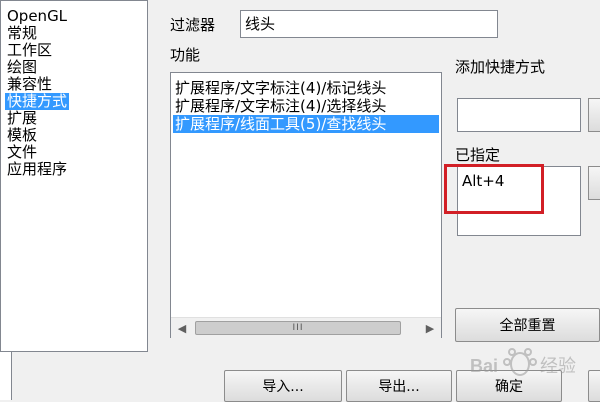 The height and width of the screenshot is (402, 600). I want to click on function-item: 扩展程序/文字标注(4)/标记线头, so click(280, 88).